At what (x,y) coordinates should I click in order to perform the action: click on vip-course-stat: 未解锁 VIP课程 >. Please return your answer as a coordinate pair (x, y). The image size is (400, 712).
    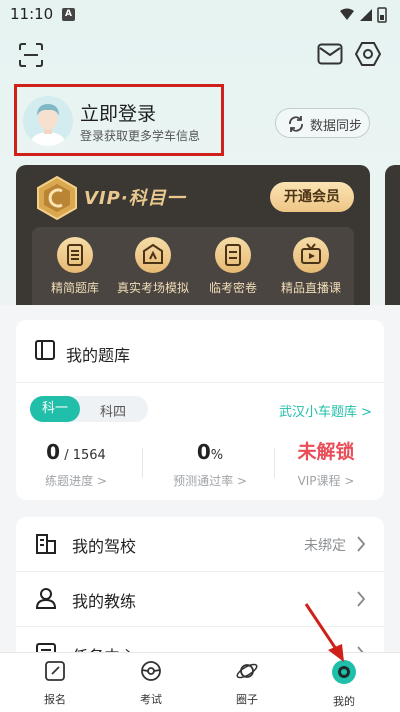
    Looking at the image, I should click on (326, 463).